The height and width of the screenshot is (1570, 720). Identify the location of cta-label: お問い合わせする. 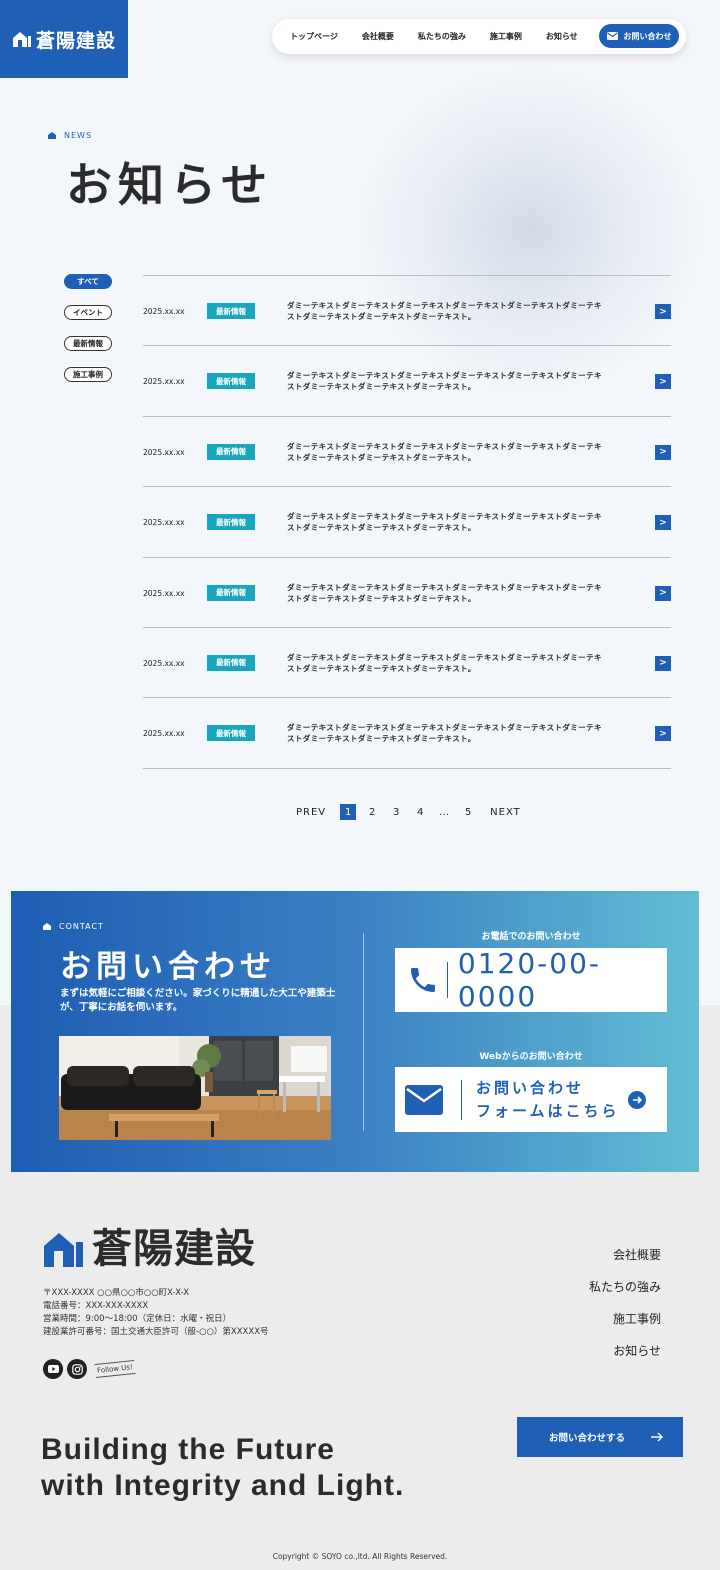
(587, 1438).